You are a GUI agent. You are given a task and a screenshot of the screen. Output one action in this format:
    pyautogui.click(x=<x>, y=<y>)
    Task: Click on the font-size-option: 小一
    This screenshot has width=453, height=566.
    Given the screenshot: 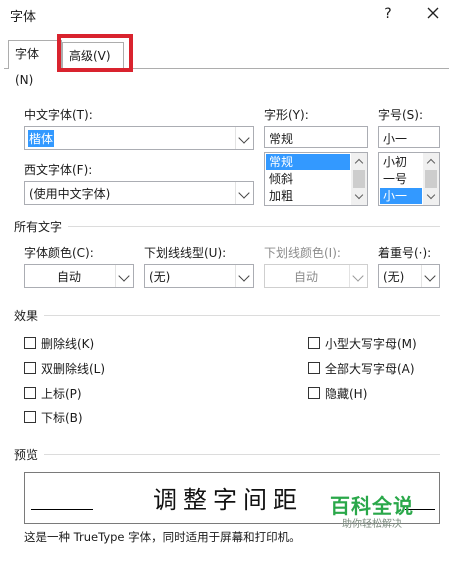 What is the action you would take?
    pyautogui.click(x=401, y=196)
    